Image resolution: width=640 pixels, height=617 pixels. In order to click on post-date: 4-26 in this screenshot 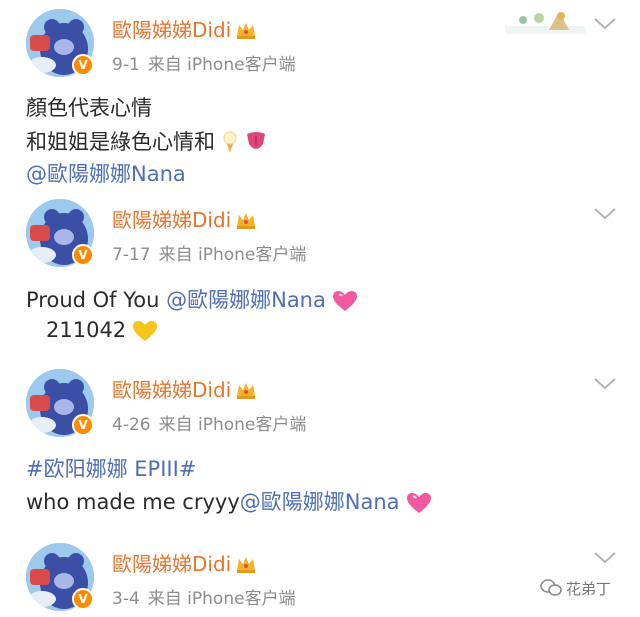, I will do `click(131, 425)`.